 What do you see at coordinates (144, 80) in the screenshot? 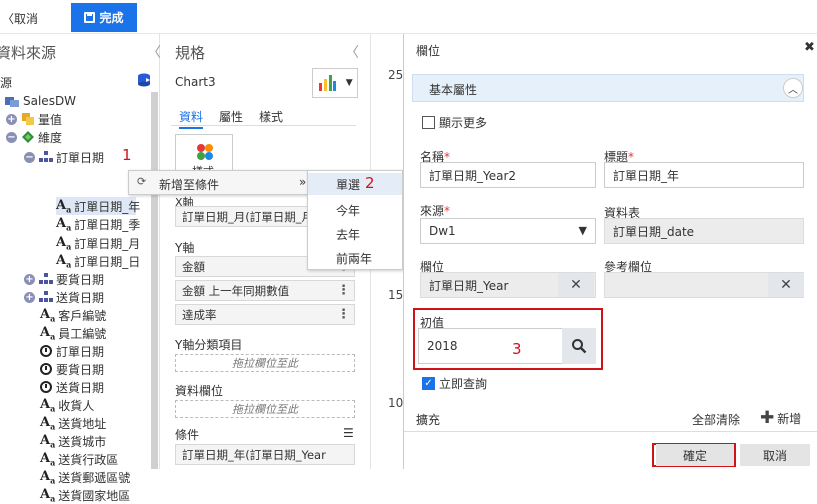
I see `refresh-icon` at bounding box center [144, 80].